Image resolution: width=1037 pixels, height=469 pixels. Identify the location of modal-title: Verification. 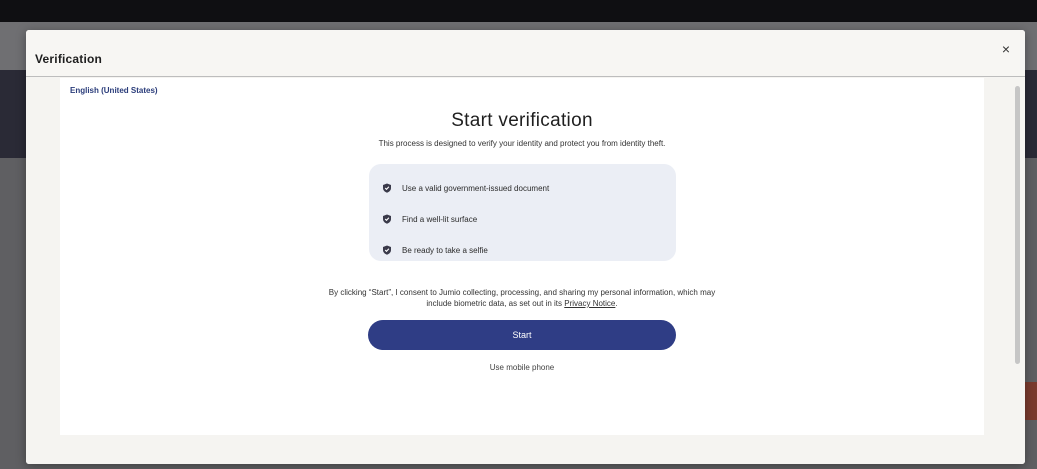
(69, 59).